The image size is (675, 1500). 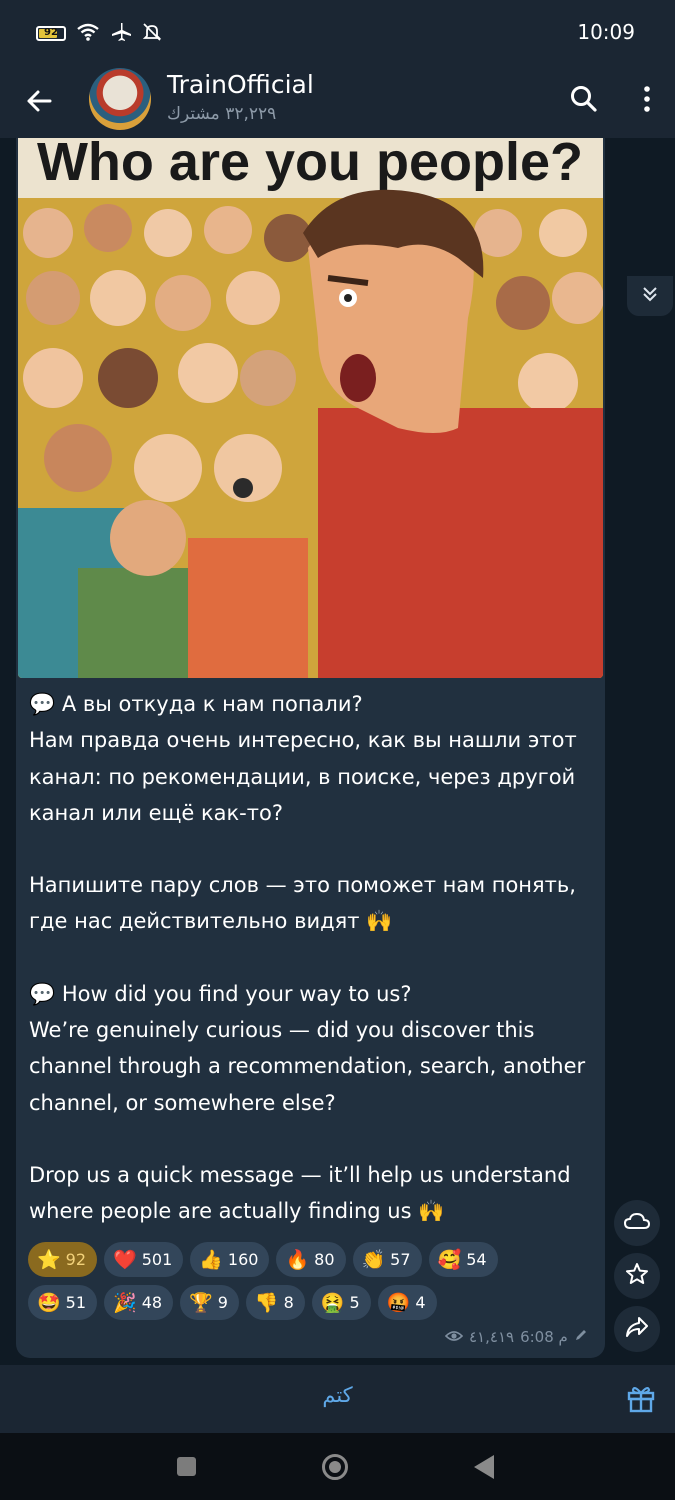 I want to click on system-nav-bar, so click(x=337, y=1466).